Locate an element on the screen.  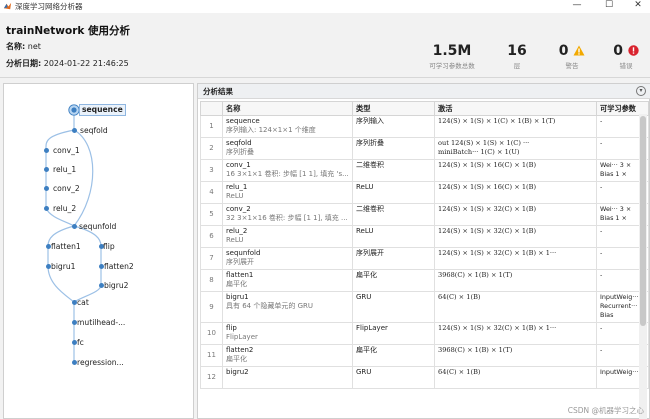
graph-label-bigru1: bigru1 is located at coordinates (63, 267).